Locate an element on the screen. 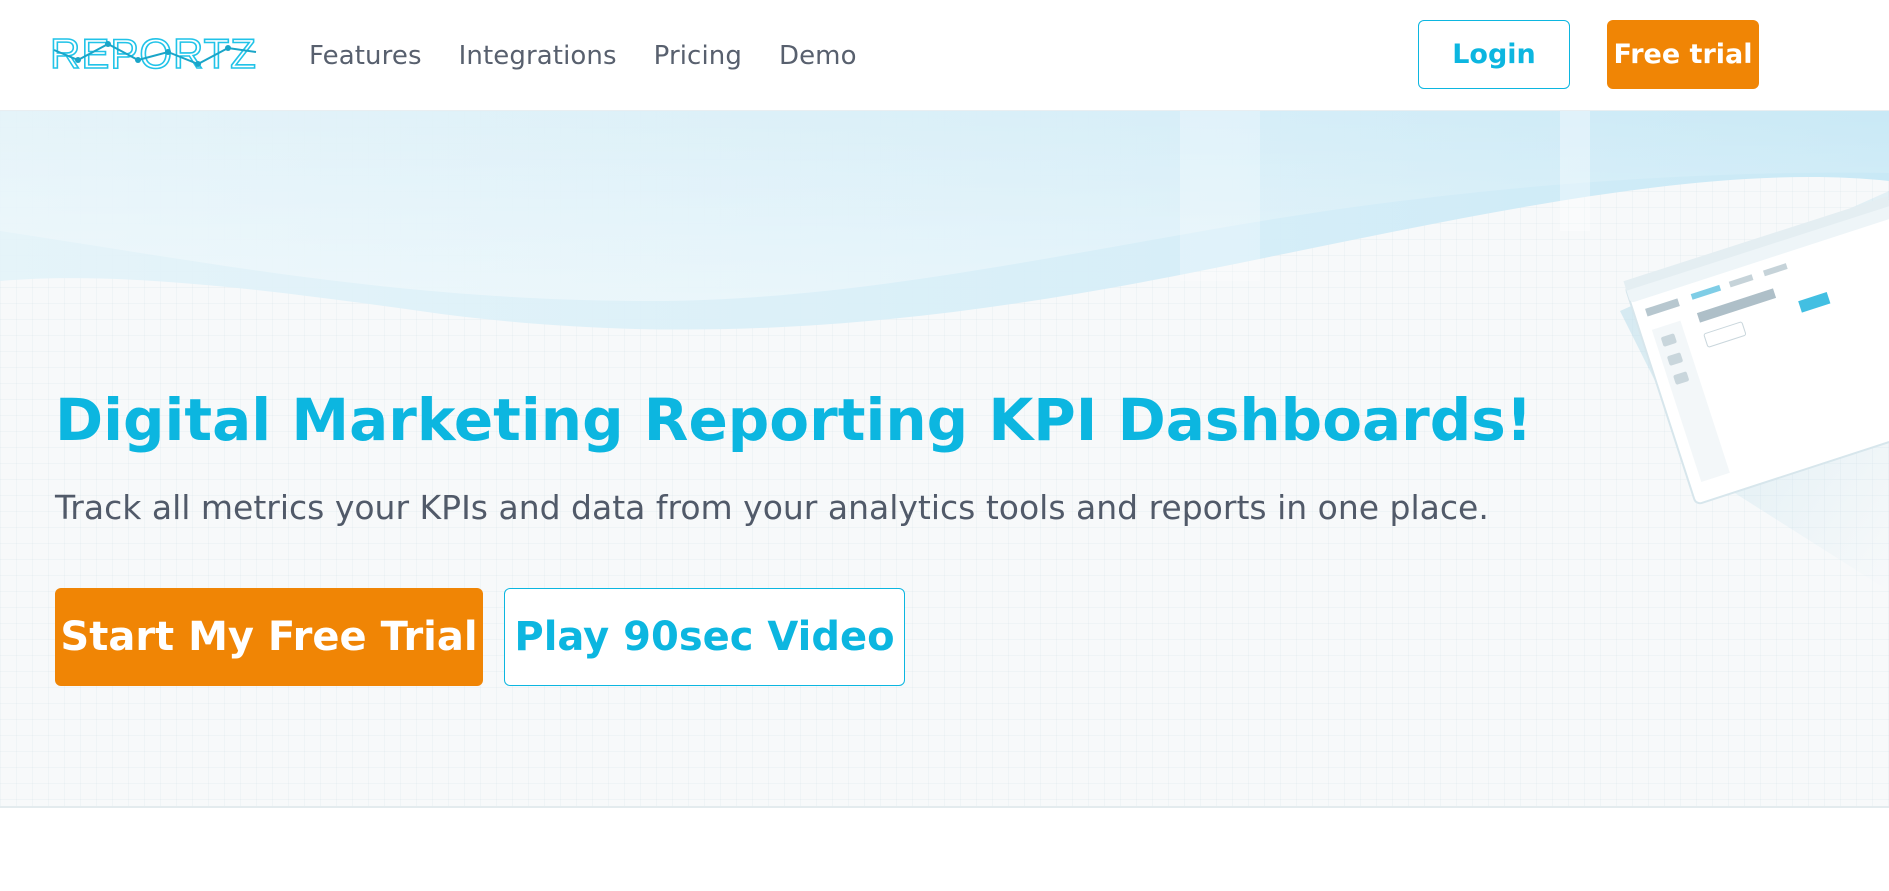  nav-features: Features is located at coordinates (365, 56).